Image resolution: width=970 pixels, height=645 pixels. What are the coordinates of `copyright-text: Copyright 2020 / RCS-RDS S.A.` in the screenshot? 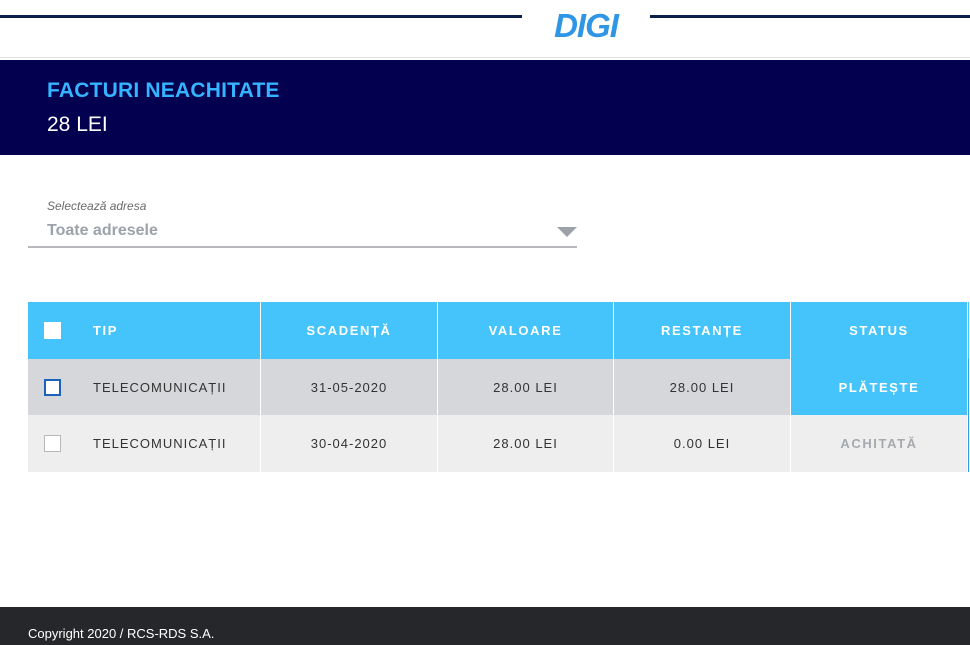 It's located at (121, 633).